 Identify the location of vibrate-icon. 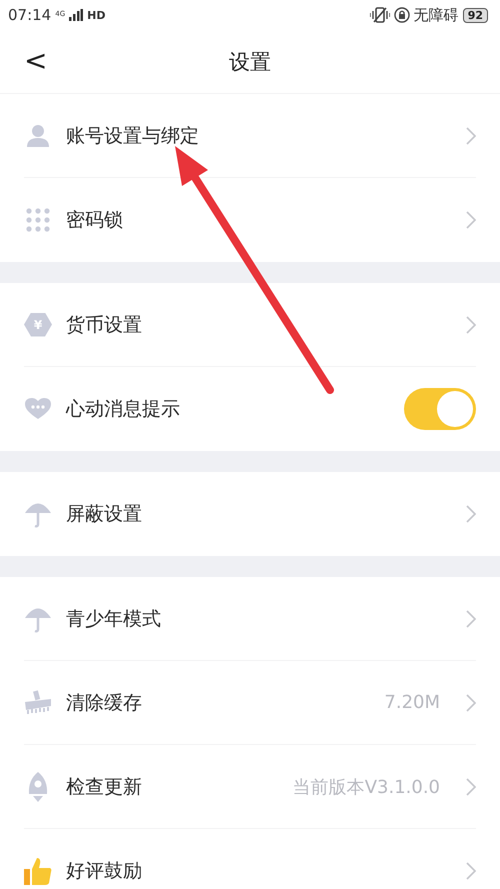
(380, 15).